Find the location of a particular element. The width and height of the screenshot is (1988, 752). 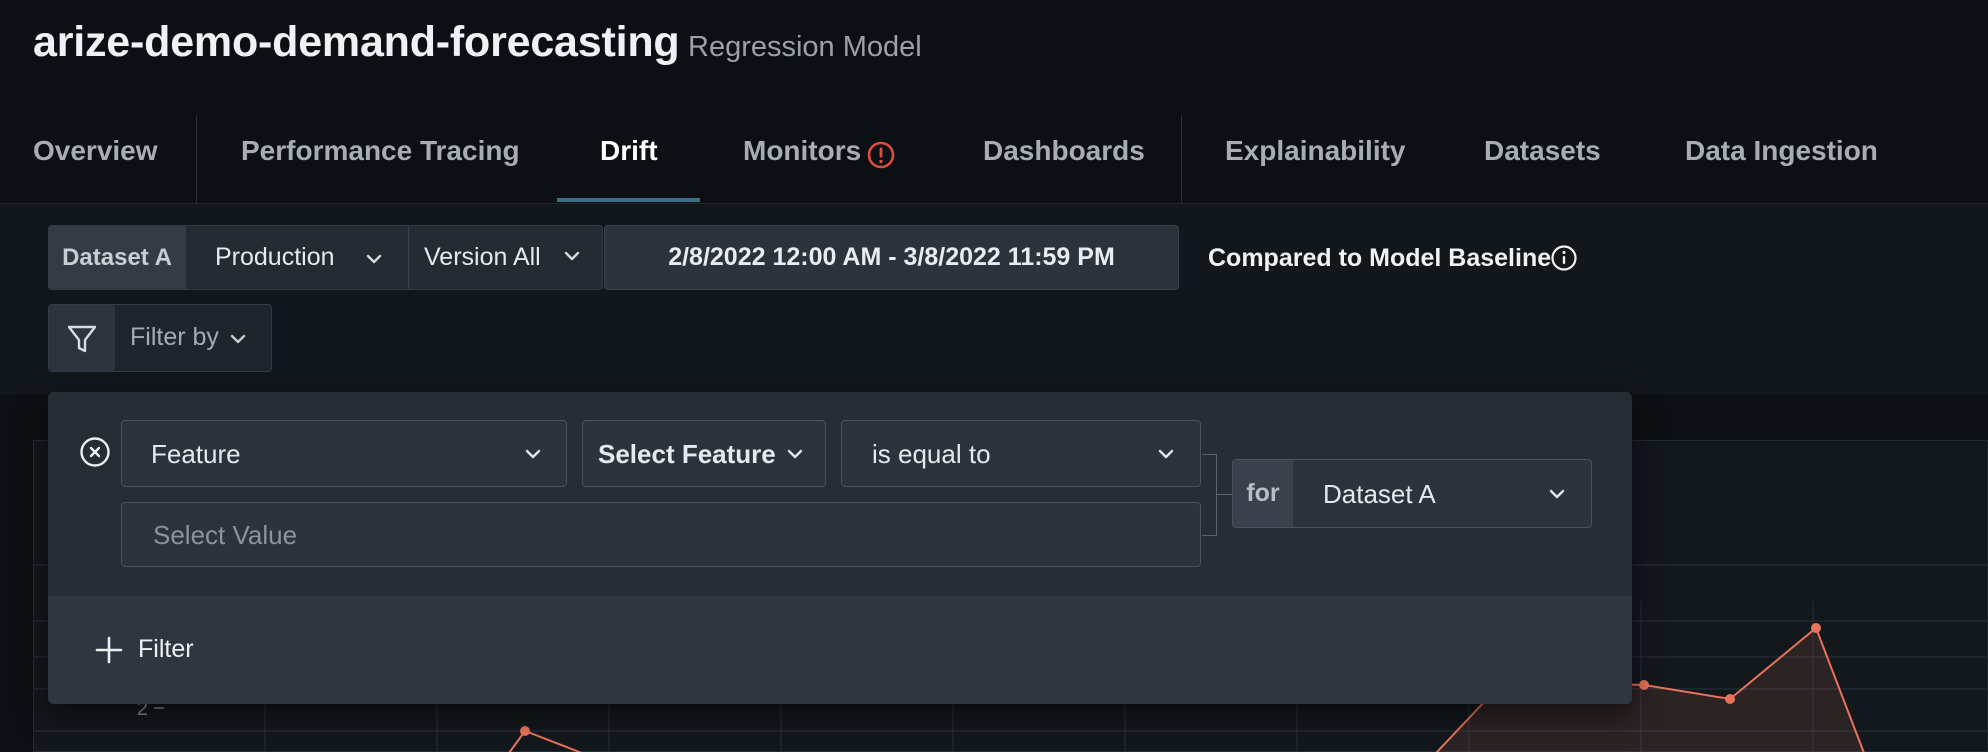

for-label: for is located at coordinates (1263, 493).